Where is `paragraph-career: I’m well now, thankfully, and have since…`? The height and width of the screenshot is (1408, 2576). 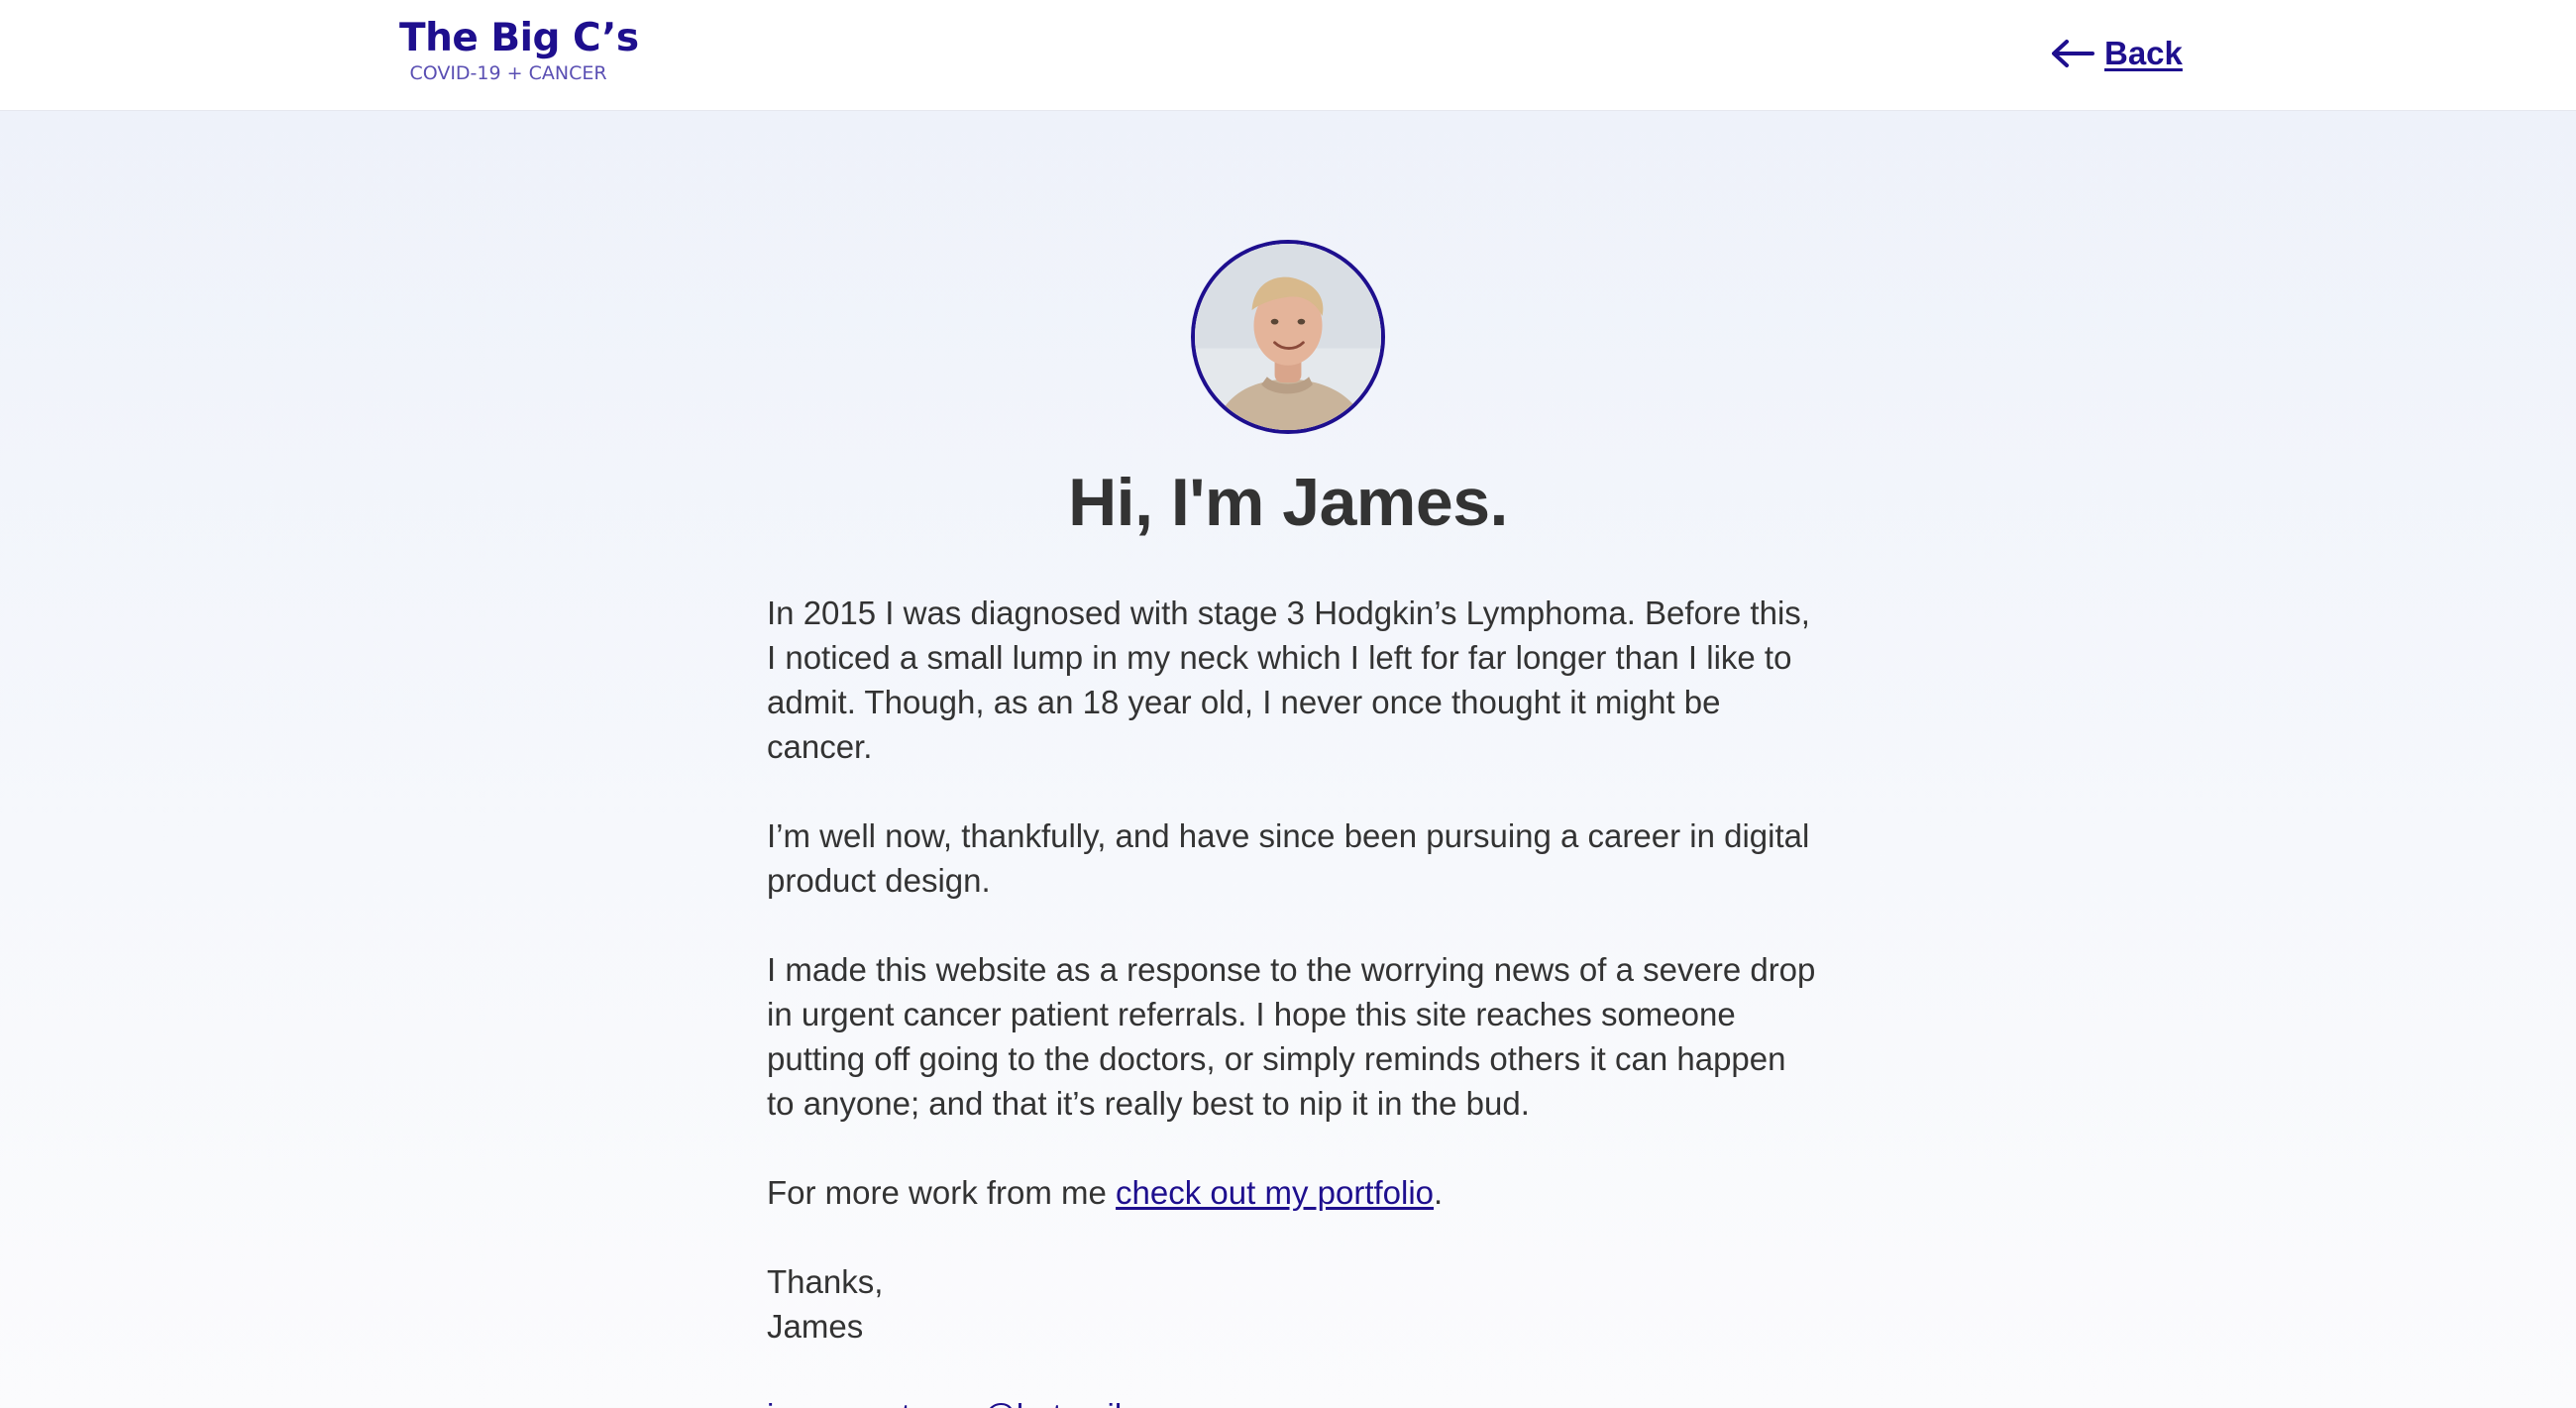
paragraph-career: I’m well now, thankfully, and have since… is located at coordinates (1288, 858).